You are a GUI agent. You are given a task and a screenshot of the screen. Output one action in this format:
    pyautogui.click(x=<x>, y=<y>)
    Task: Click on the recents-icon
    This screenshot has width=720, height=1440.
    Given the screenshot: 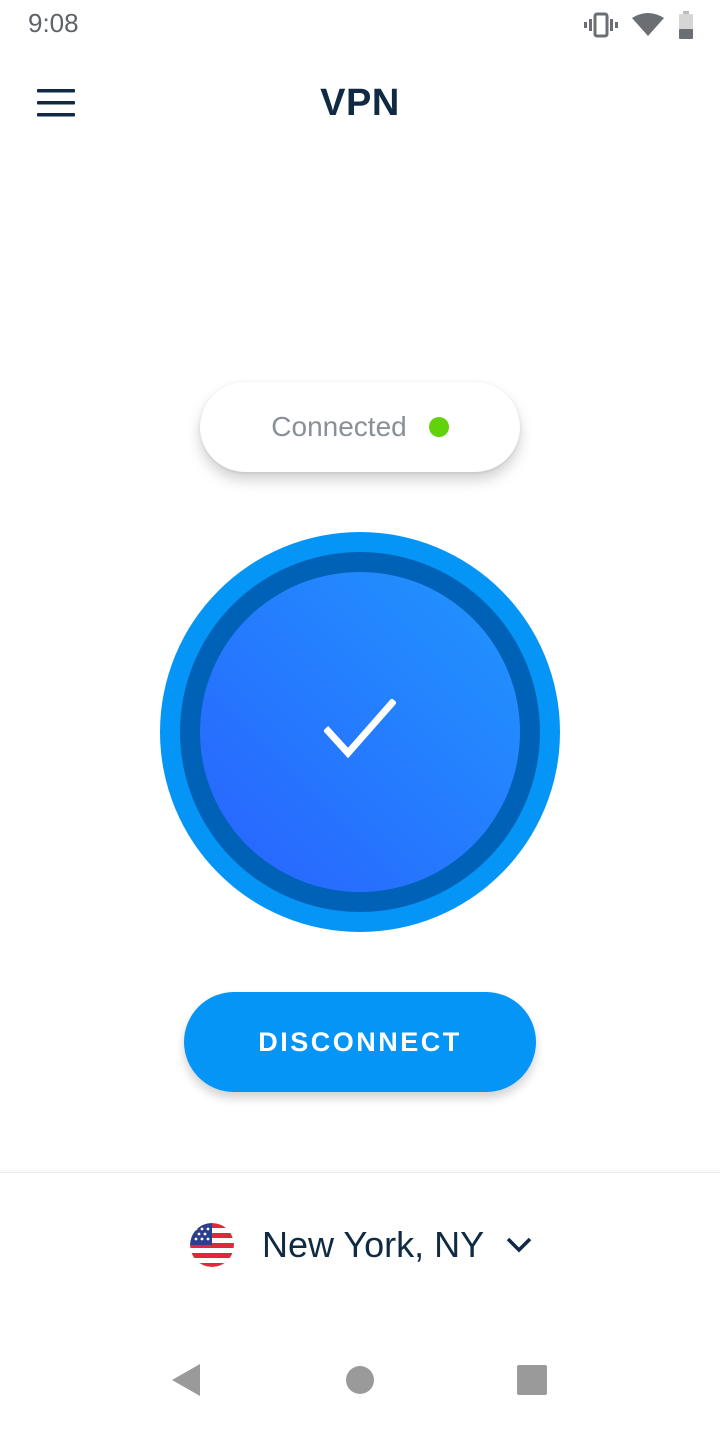 What is the action you would take?
    pyautogui.click(x=532, y=1380)
    